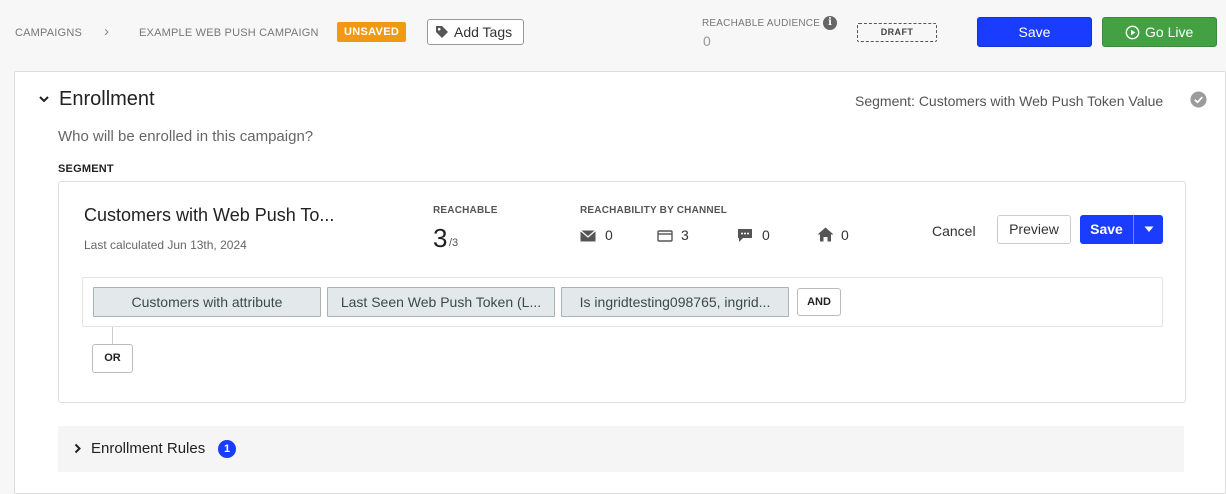  Describe the element at coordinates (483, 32) in the screenshot. I see `add-tags-label: Add Tags` at that location.